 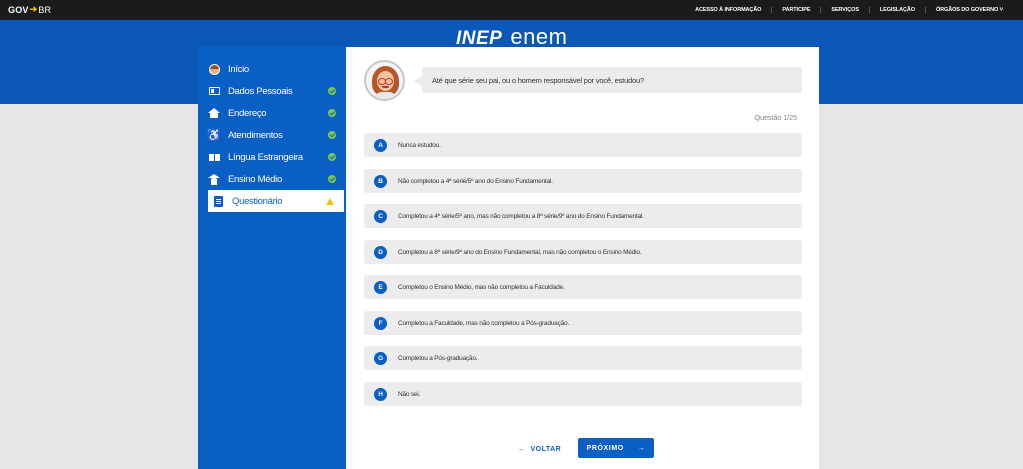 What do you see at coordinates (214, 69) in the screenshot?
I see `avatar-icon` at bounding box center [214, 69].